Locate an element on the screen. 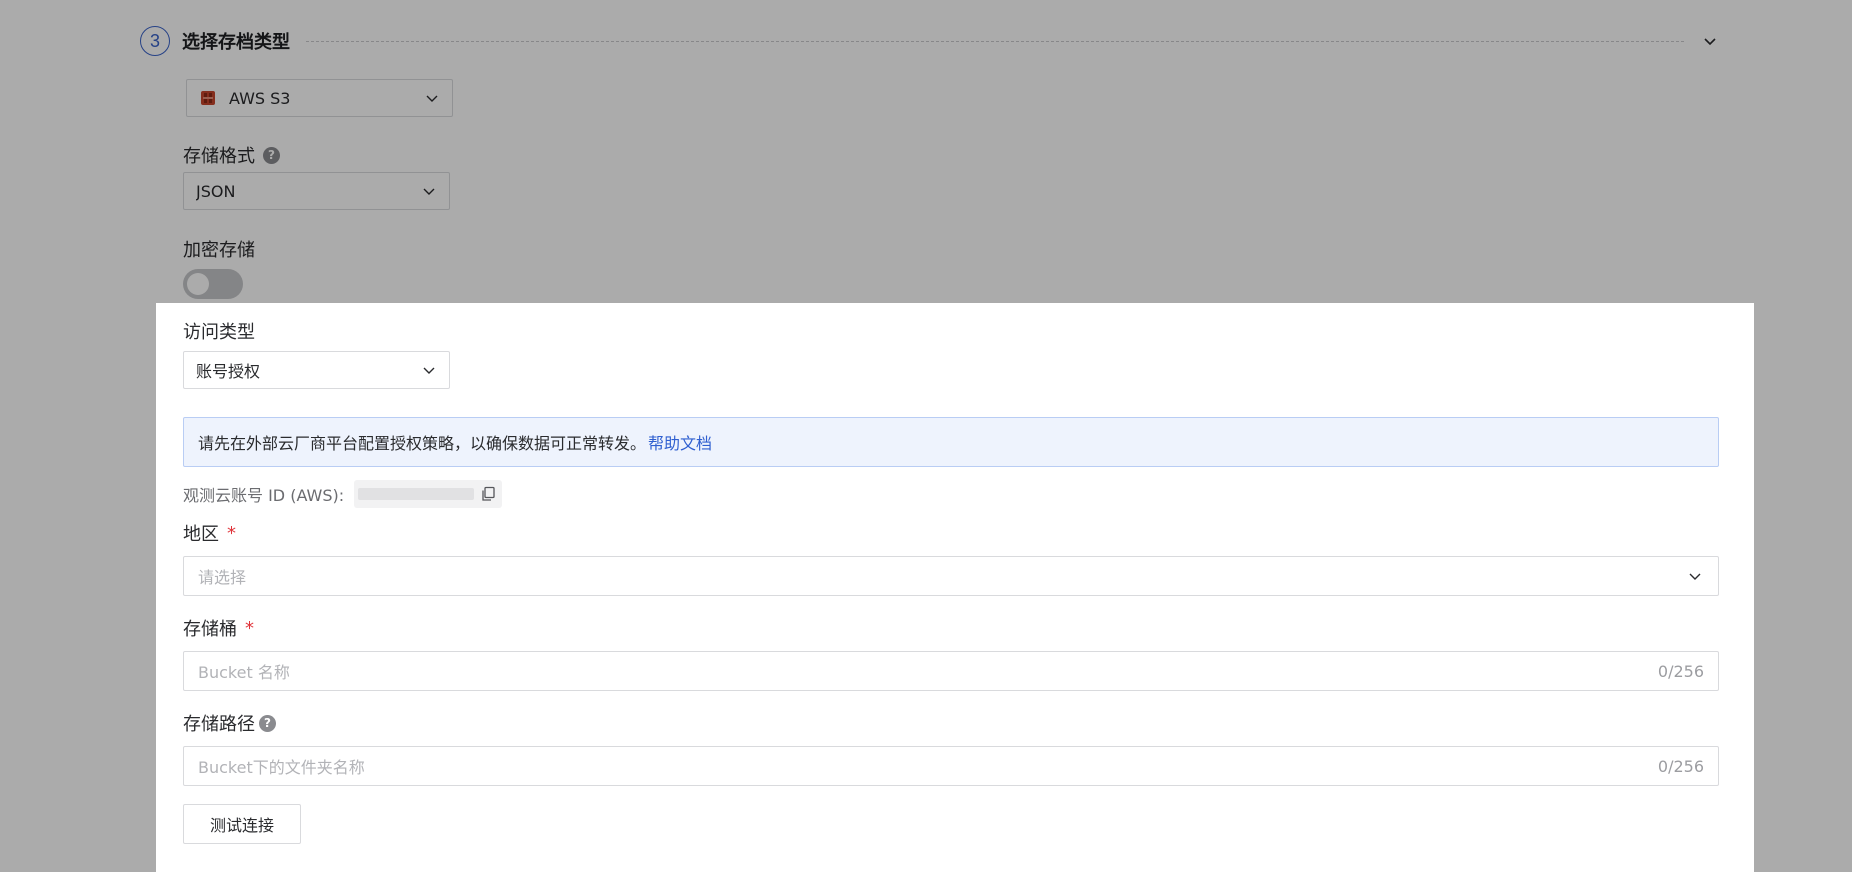  storage-format-label-text: 存储格式 is located at coordinates (219, 156).